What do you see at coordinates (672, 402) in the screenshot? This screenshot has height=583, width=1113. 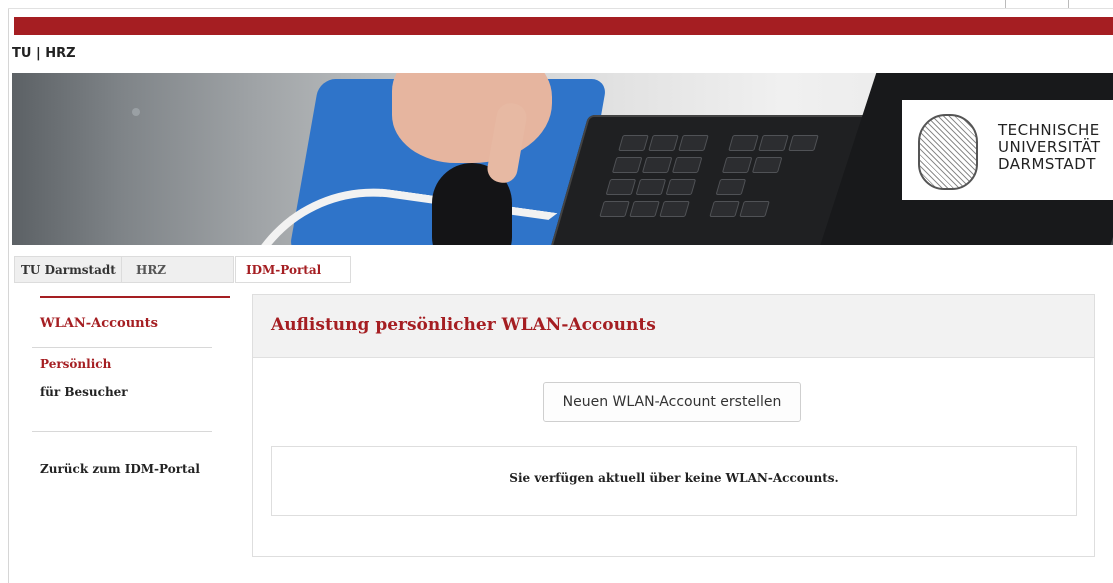 I see `create-wlan-account-button: Neuen WLAN-Account erstellen` at bounding box center [672, 402].